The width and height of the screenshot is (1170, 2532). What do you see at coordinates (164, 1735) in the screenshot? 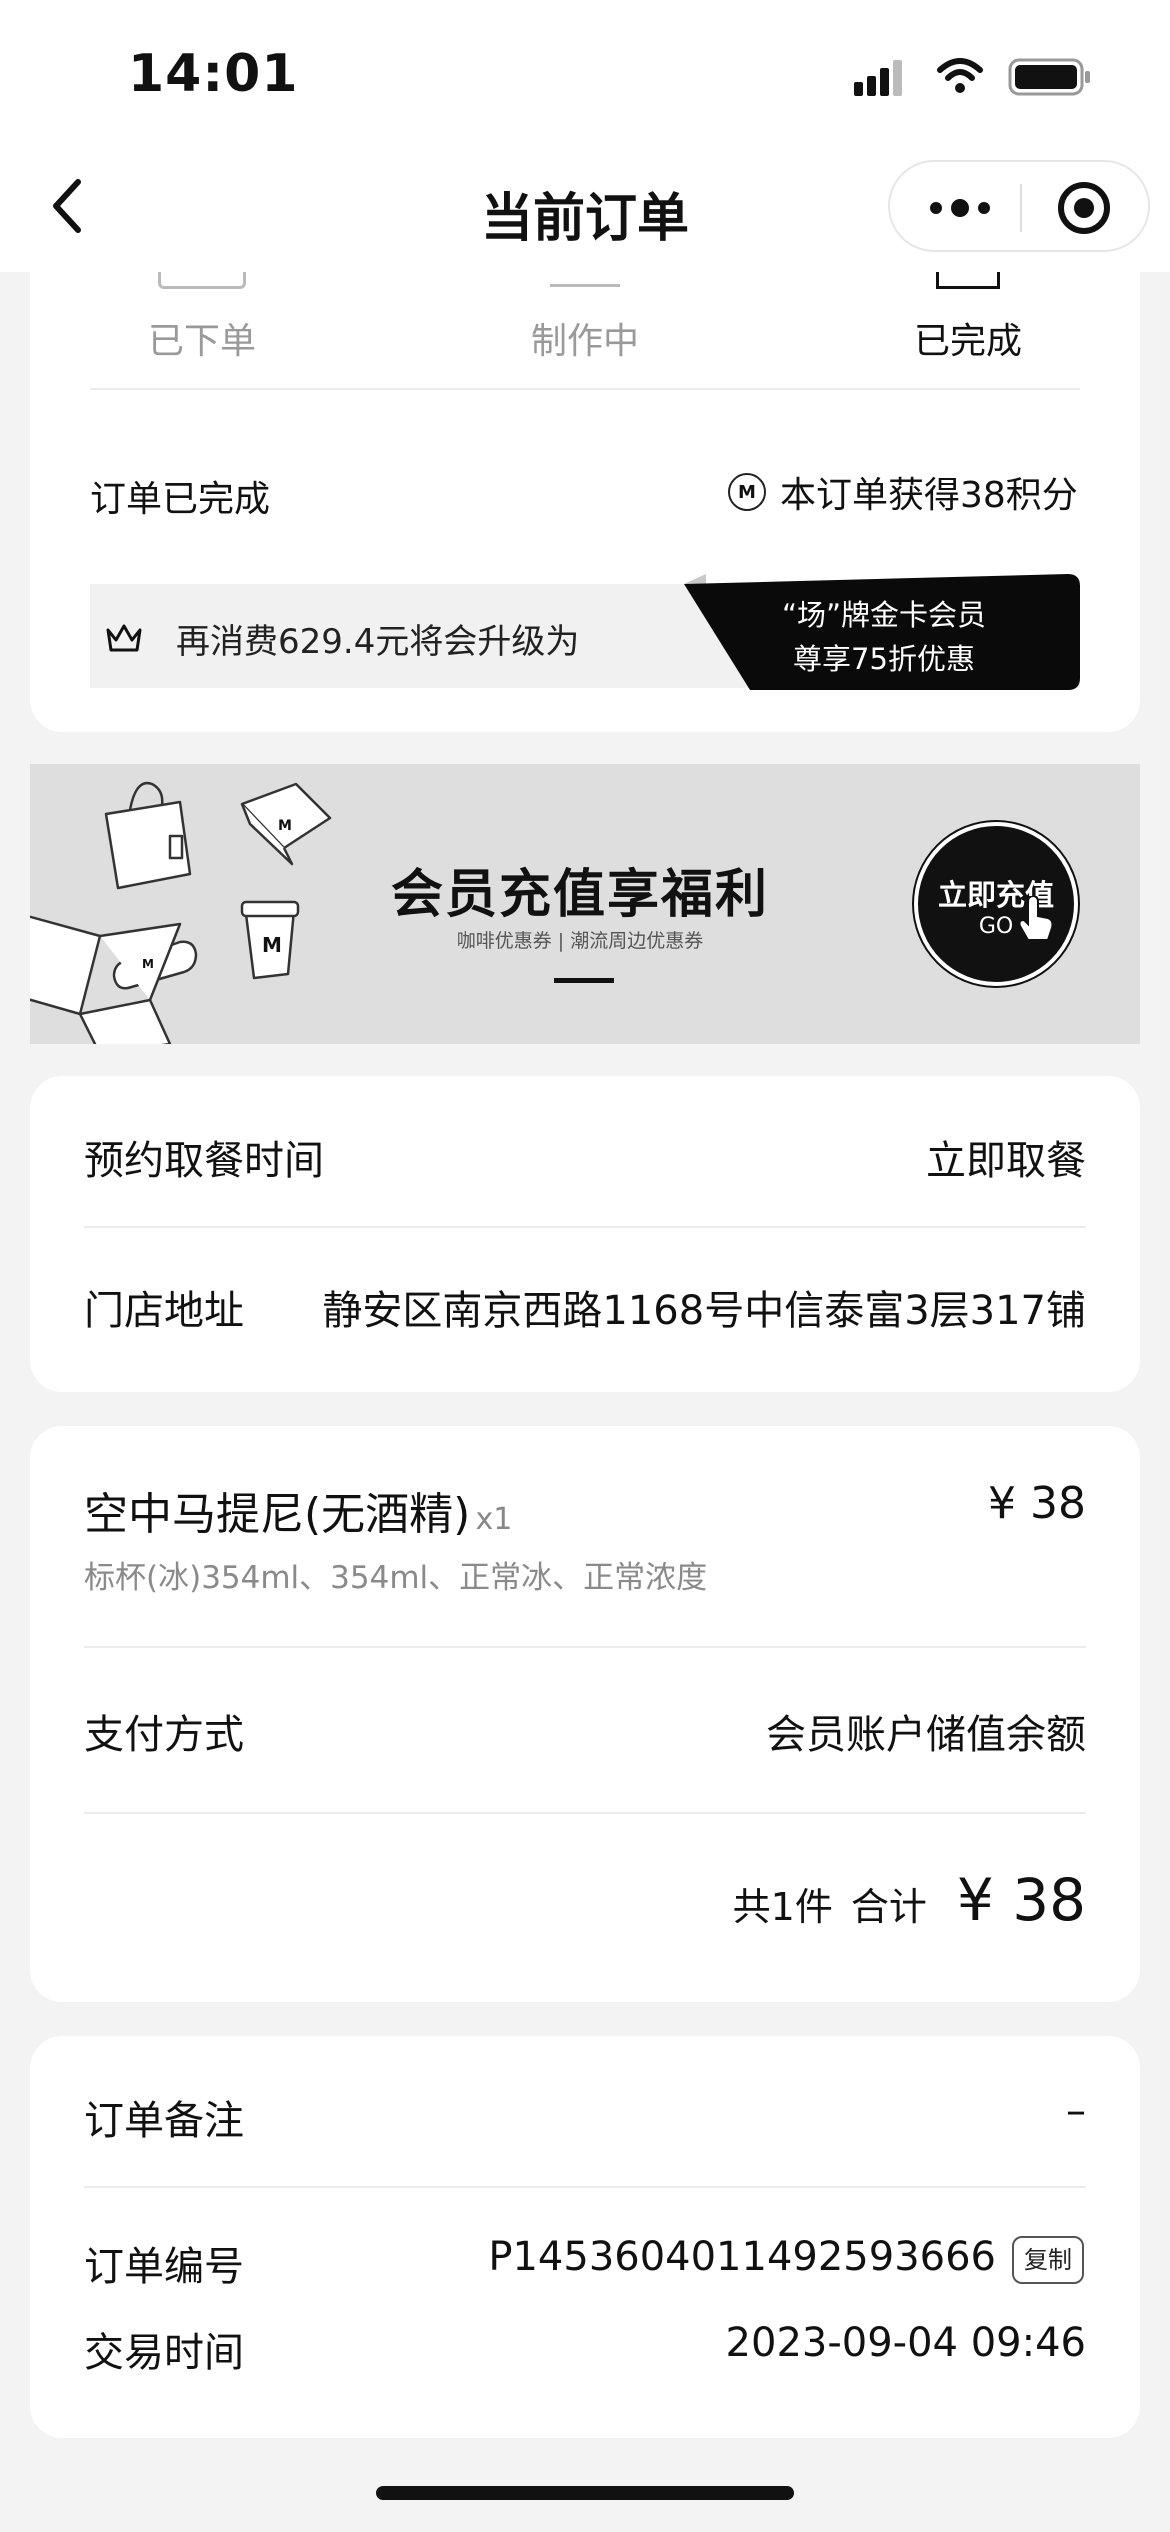
I see `payment-method-label: 支付方式` at bounding box center [164, 1735].